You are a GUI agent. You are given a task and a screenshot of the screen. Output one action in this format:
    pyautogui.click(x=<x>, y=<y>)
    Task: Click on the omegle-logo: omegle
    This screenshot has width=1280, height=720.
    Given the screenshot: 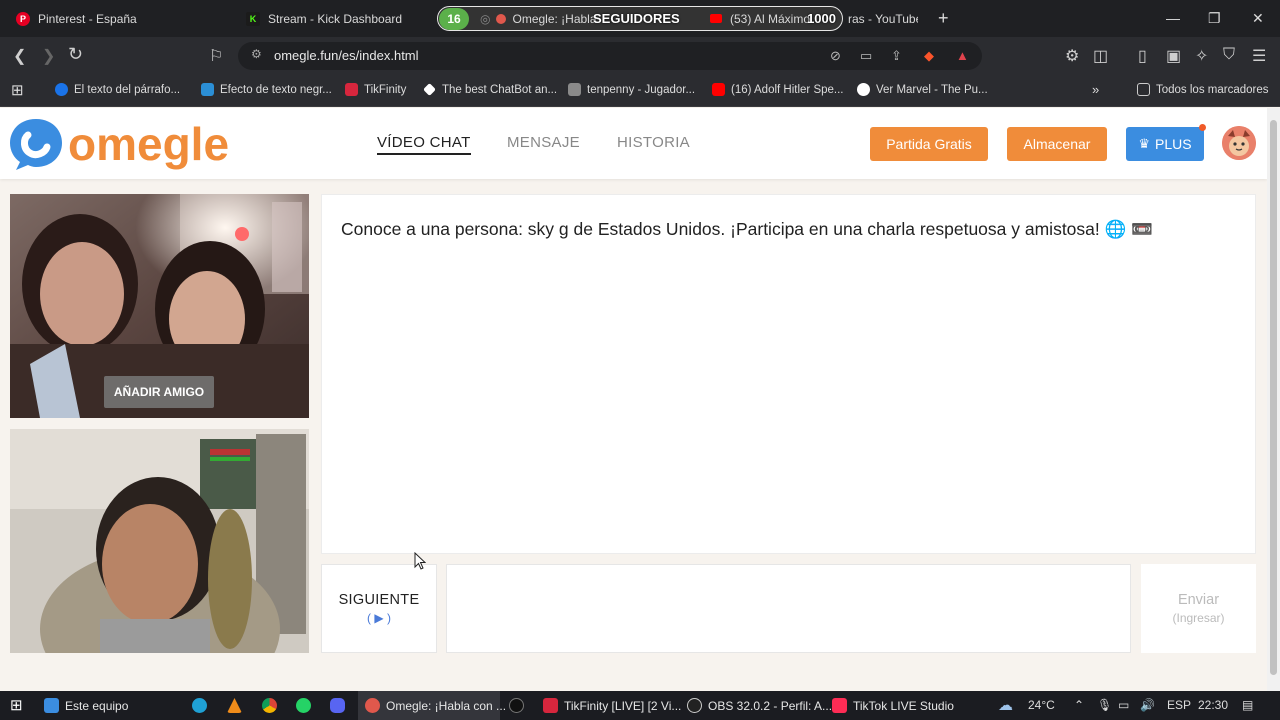 What is the action you would take?
    pyautogui.click(x=118, y=144)
    